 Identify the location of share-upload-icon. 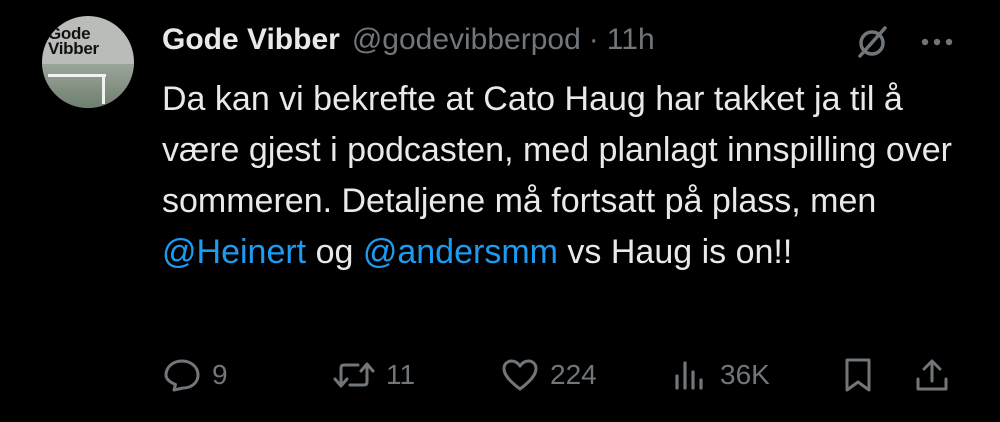
(932, 375).